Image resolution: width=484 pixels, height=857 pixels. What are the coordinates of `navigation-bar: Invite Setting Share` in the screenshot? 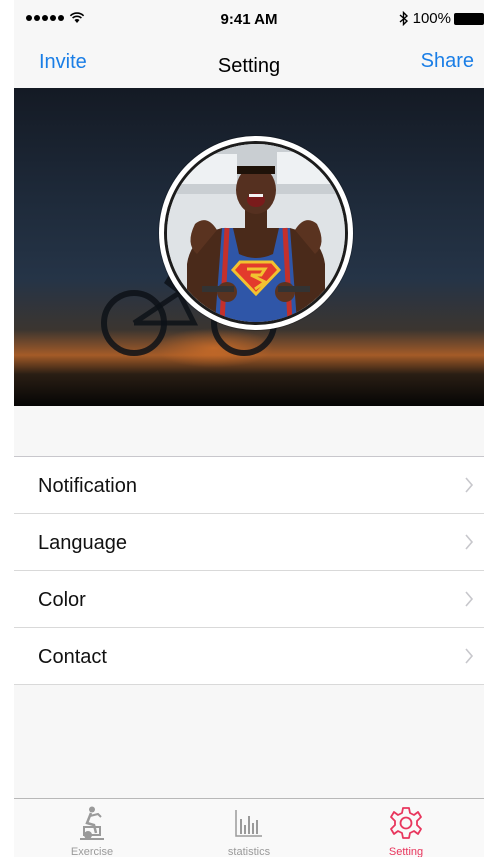 It's located at (249, 64).